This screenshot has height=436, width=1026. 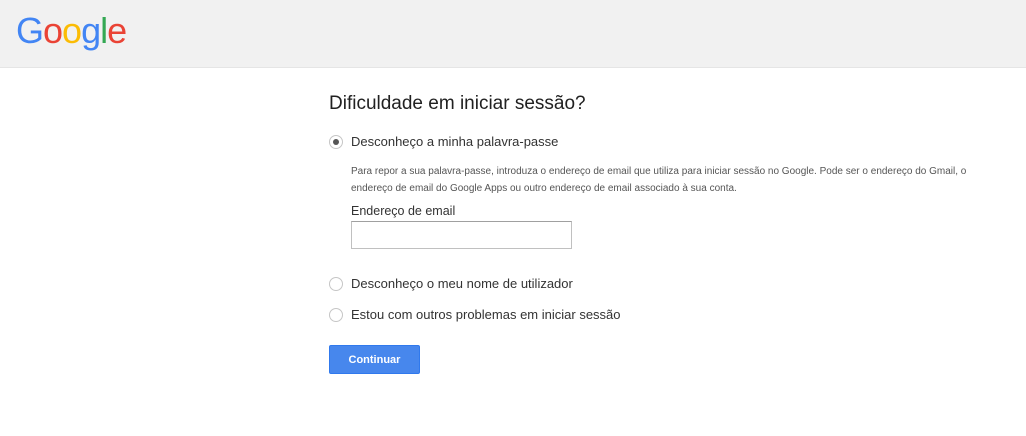 What do you see at coordinates (91, 30) in the screenshot?
I see `logo-letter: g` at bounding box center [91, 30].